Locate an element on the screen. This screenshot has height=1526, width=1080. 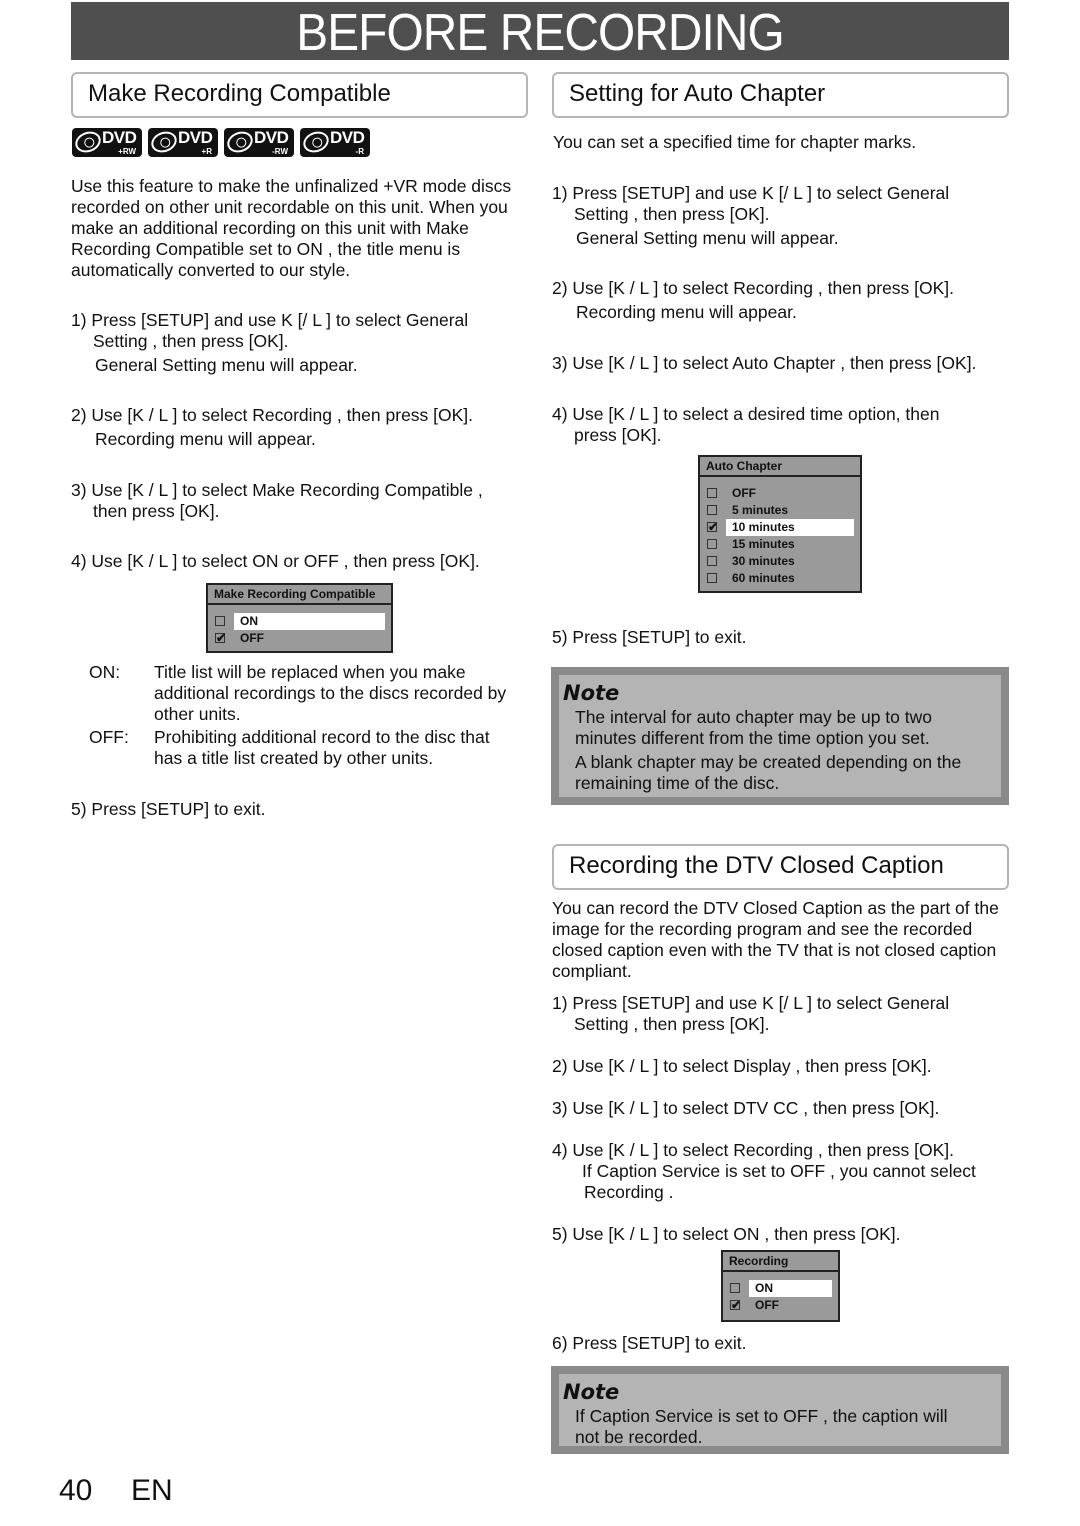
section-heading-auto-chapter: Setting for Auto Chapter is located at coordinates (780, 95).